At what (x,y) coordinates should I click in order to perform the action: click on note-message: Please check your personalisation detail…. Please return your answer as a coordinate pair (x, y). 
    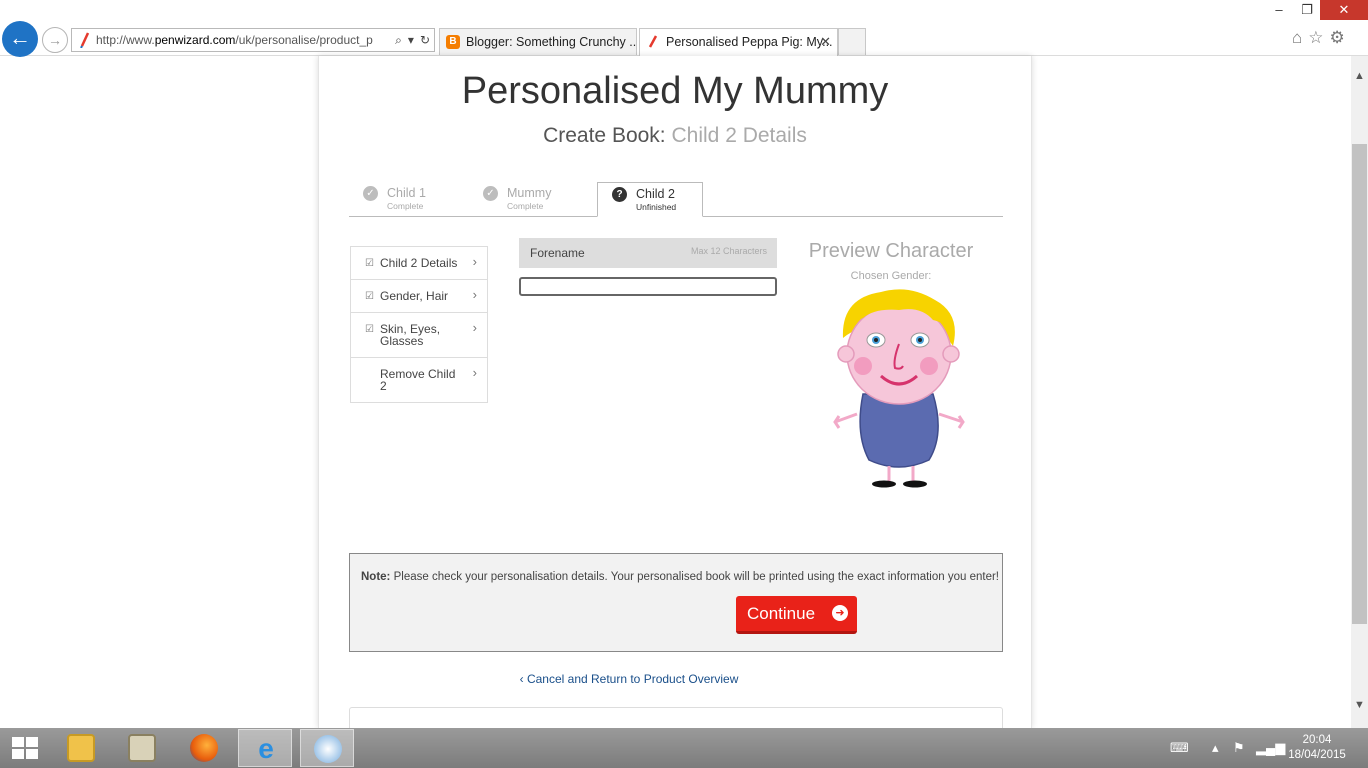
    Looking at the image, I should click on (696, 577).